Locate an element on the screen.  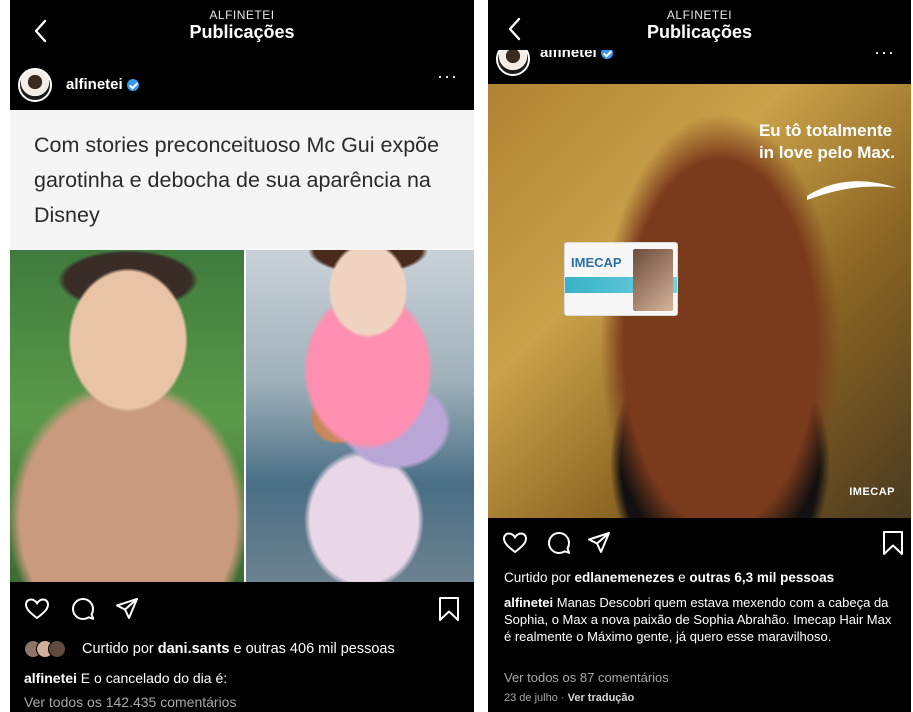
post-caption: alfinetei E o cancelado do dia é: is located at coordinates (245, 678).